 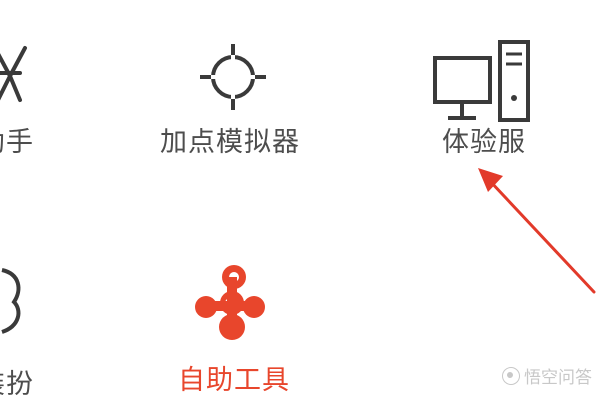 I want to click on watermark-text: 悟空问答, so click(x=558, y=378).